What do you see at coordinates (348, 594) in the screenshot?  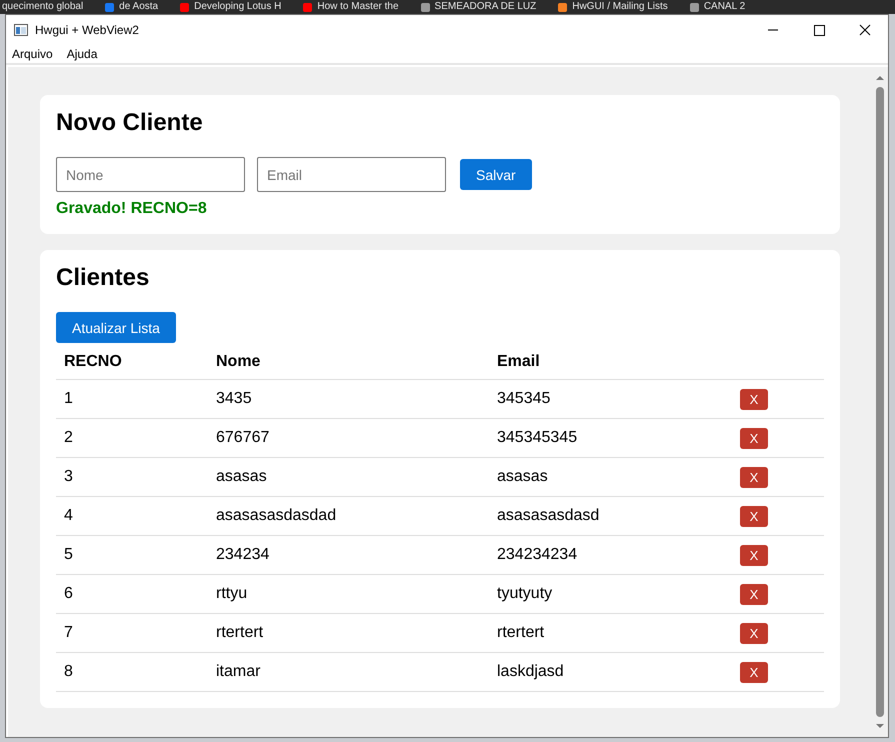 I see `table-cell: rttyu` at bounding box center [348, 594].